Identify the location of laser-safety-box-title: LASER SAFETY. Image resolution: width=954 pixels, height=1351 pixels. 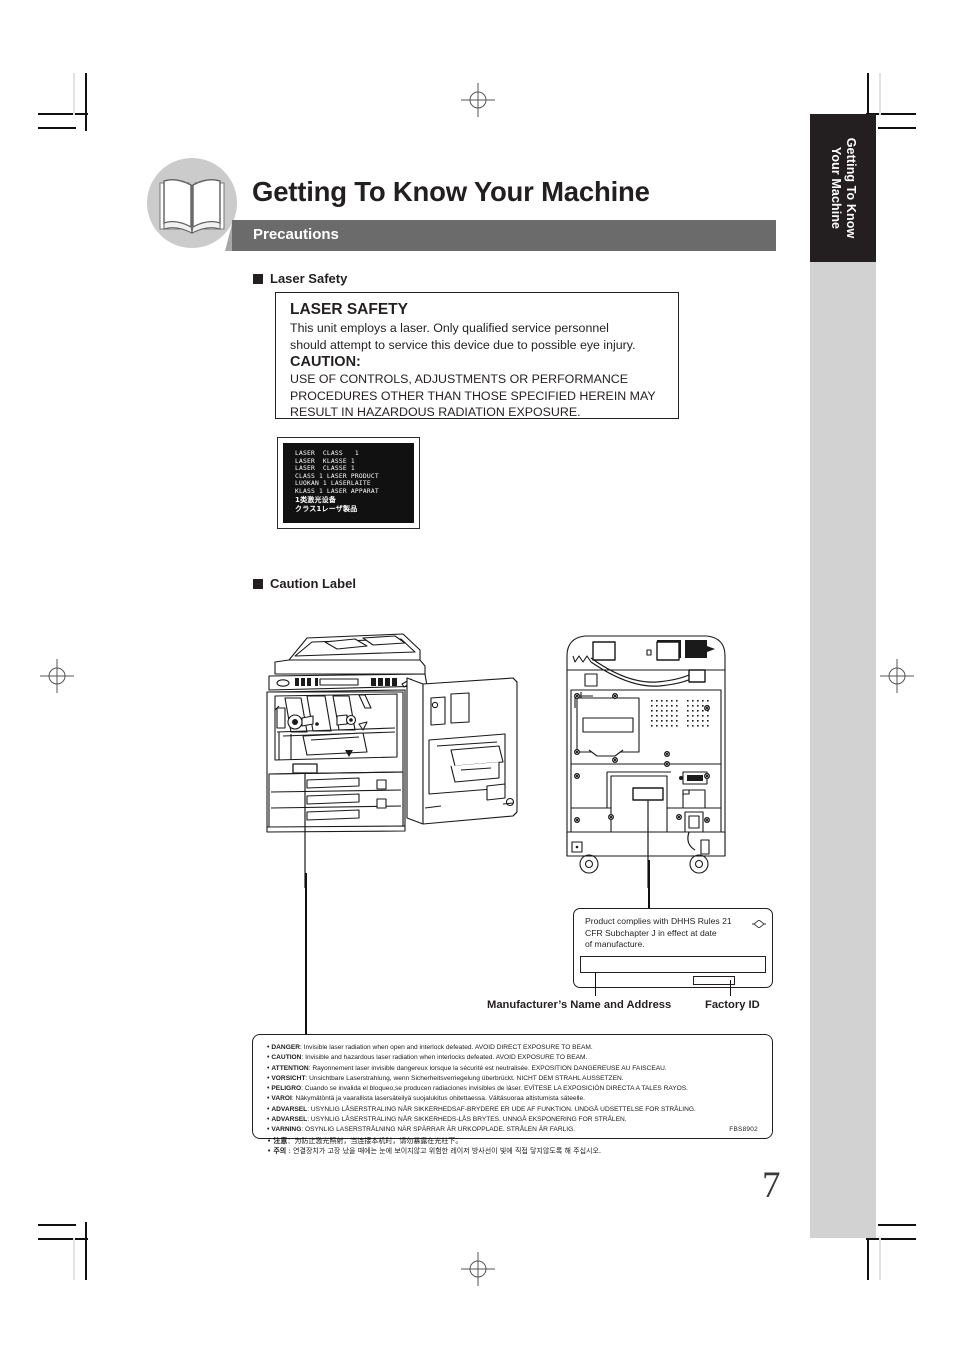
(349, 309).